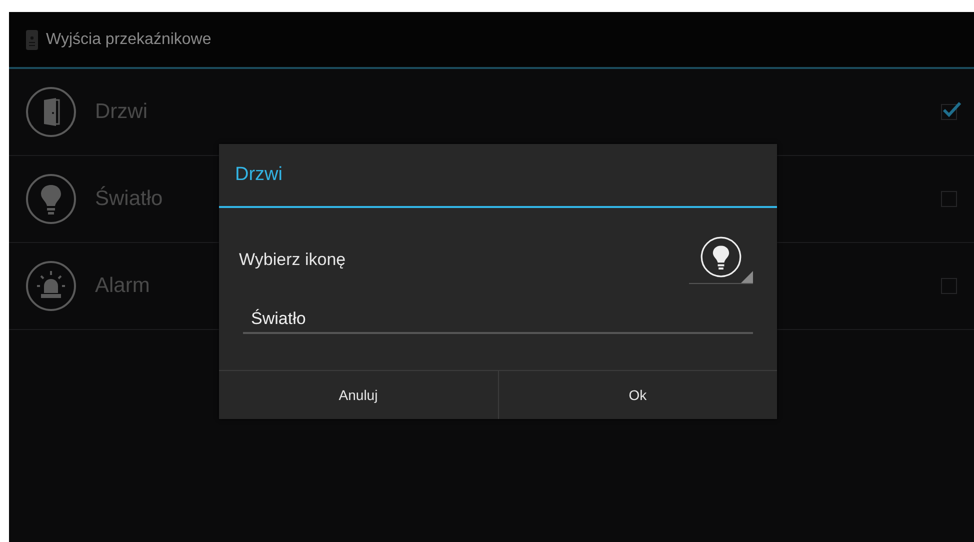 The height and width of the screenshot is (542, 974). What do you see at coordinates (51, 112) in the screenshot?
I see `door-icon` at bounding box center [51, 112].